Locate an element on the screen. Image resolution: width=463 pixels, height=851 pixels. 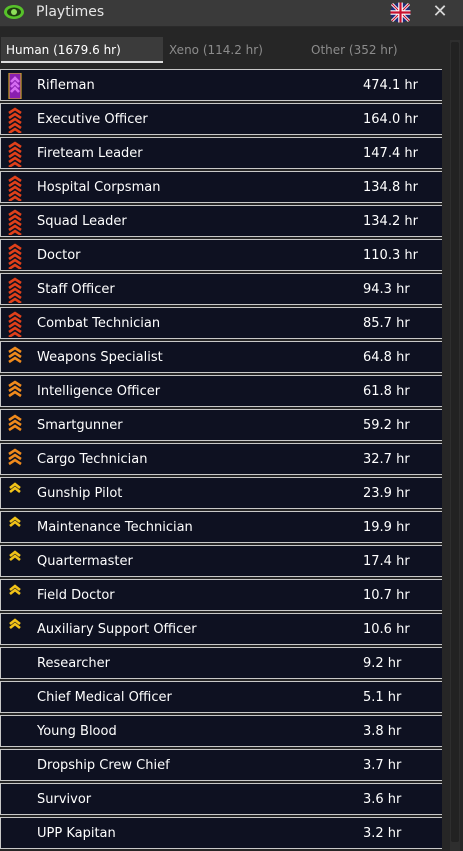
role-name: Survivor is located at coordinates (64, 799).